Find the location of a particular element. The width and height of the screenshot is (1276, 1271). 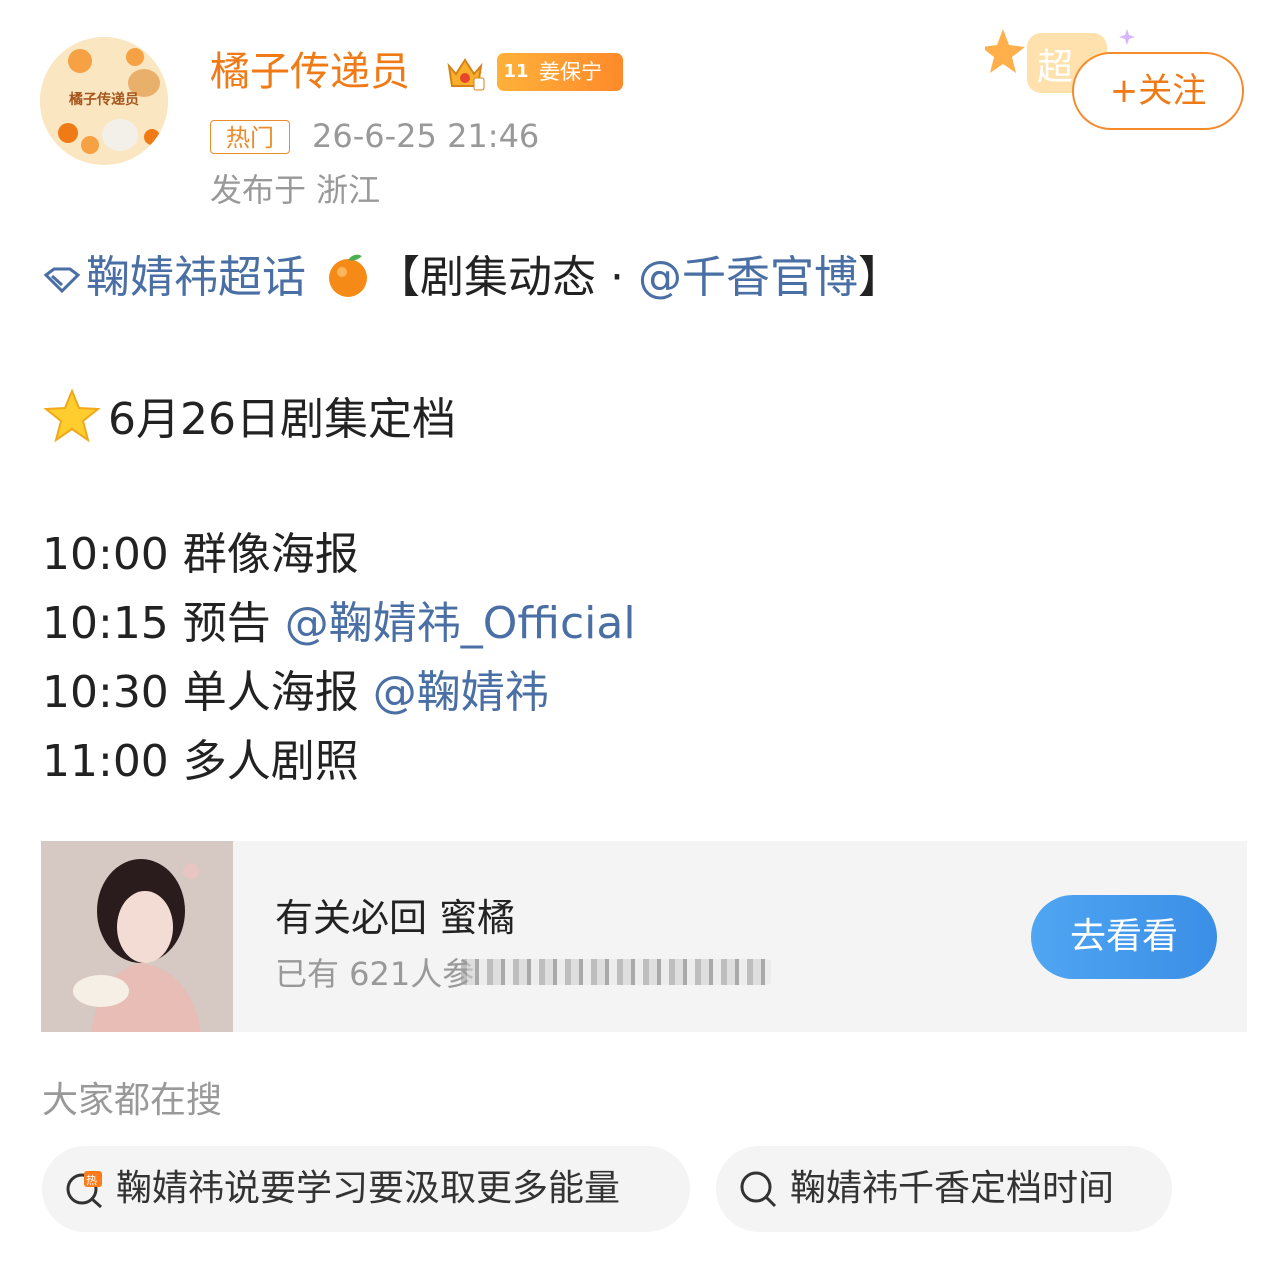

content-topic-line: 鞠婧祎超话 【剧集动态 · @千香官博】 is located at coordinates (472, 278).